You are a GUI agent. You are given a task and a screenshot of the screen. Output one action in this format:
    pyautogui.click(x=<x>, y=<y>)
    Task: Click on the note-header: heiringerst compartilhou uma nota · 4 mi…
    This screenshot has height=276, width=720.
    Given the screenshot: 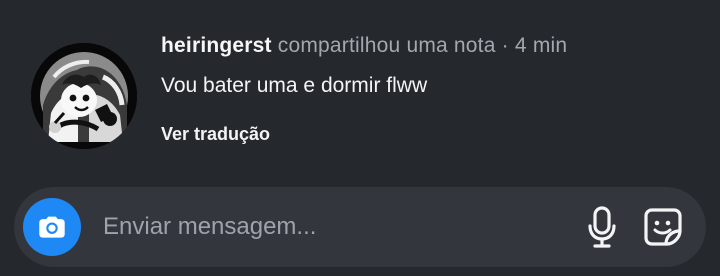 What is the action you would take?
    pyautogui.click(x=364, y=46)
    